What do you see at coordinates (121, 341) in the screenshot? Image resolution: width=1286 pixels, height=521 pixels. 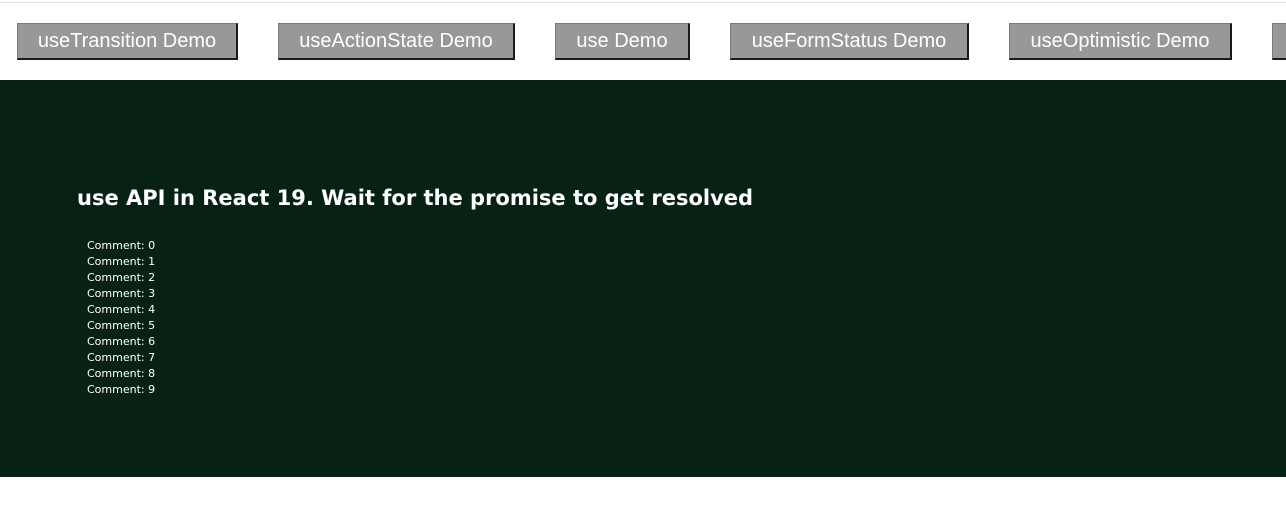 I see `comment-item: Comment: 6` at bounding box center [121, 341].